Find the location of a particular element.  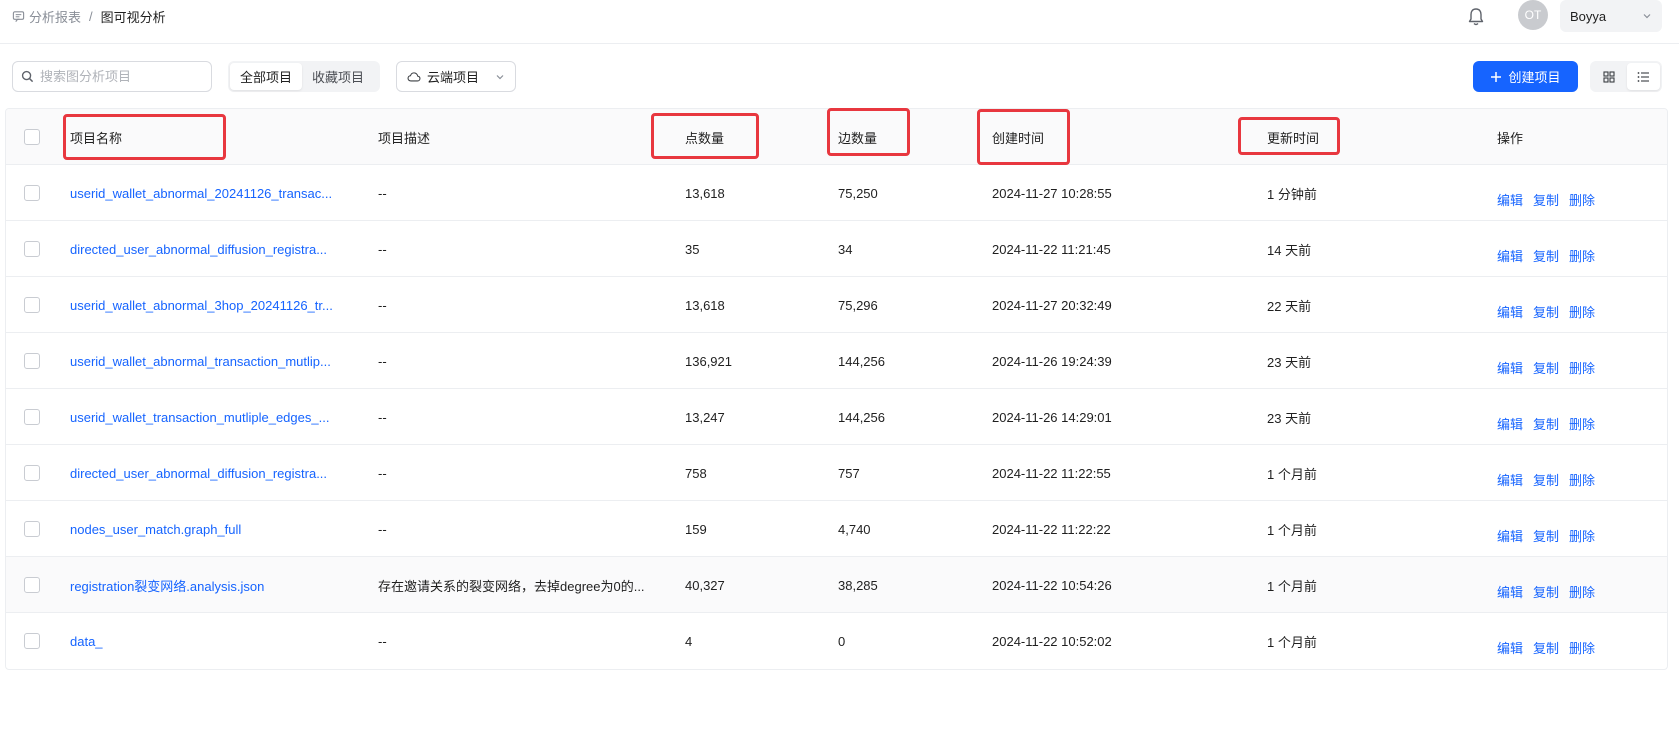

created-time: 2024-11-22 11:22:55 is located at coordinates (1051, 473).